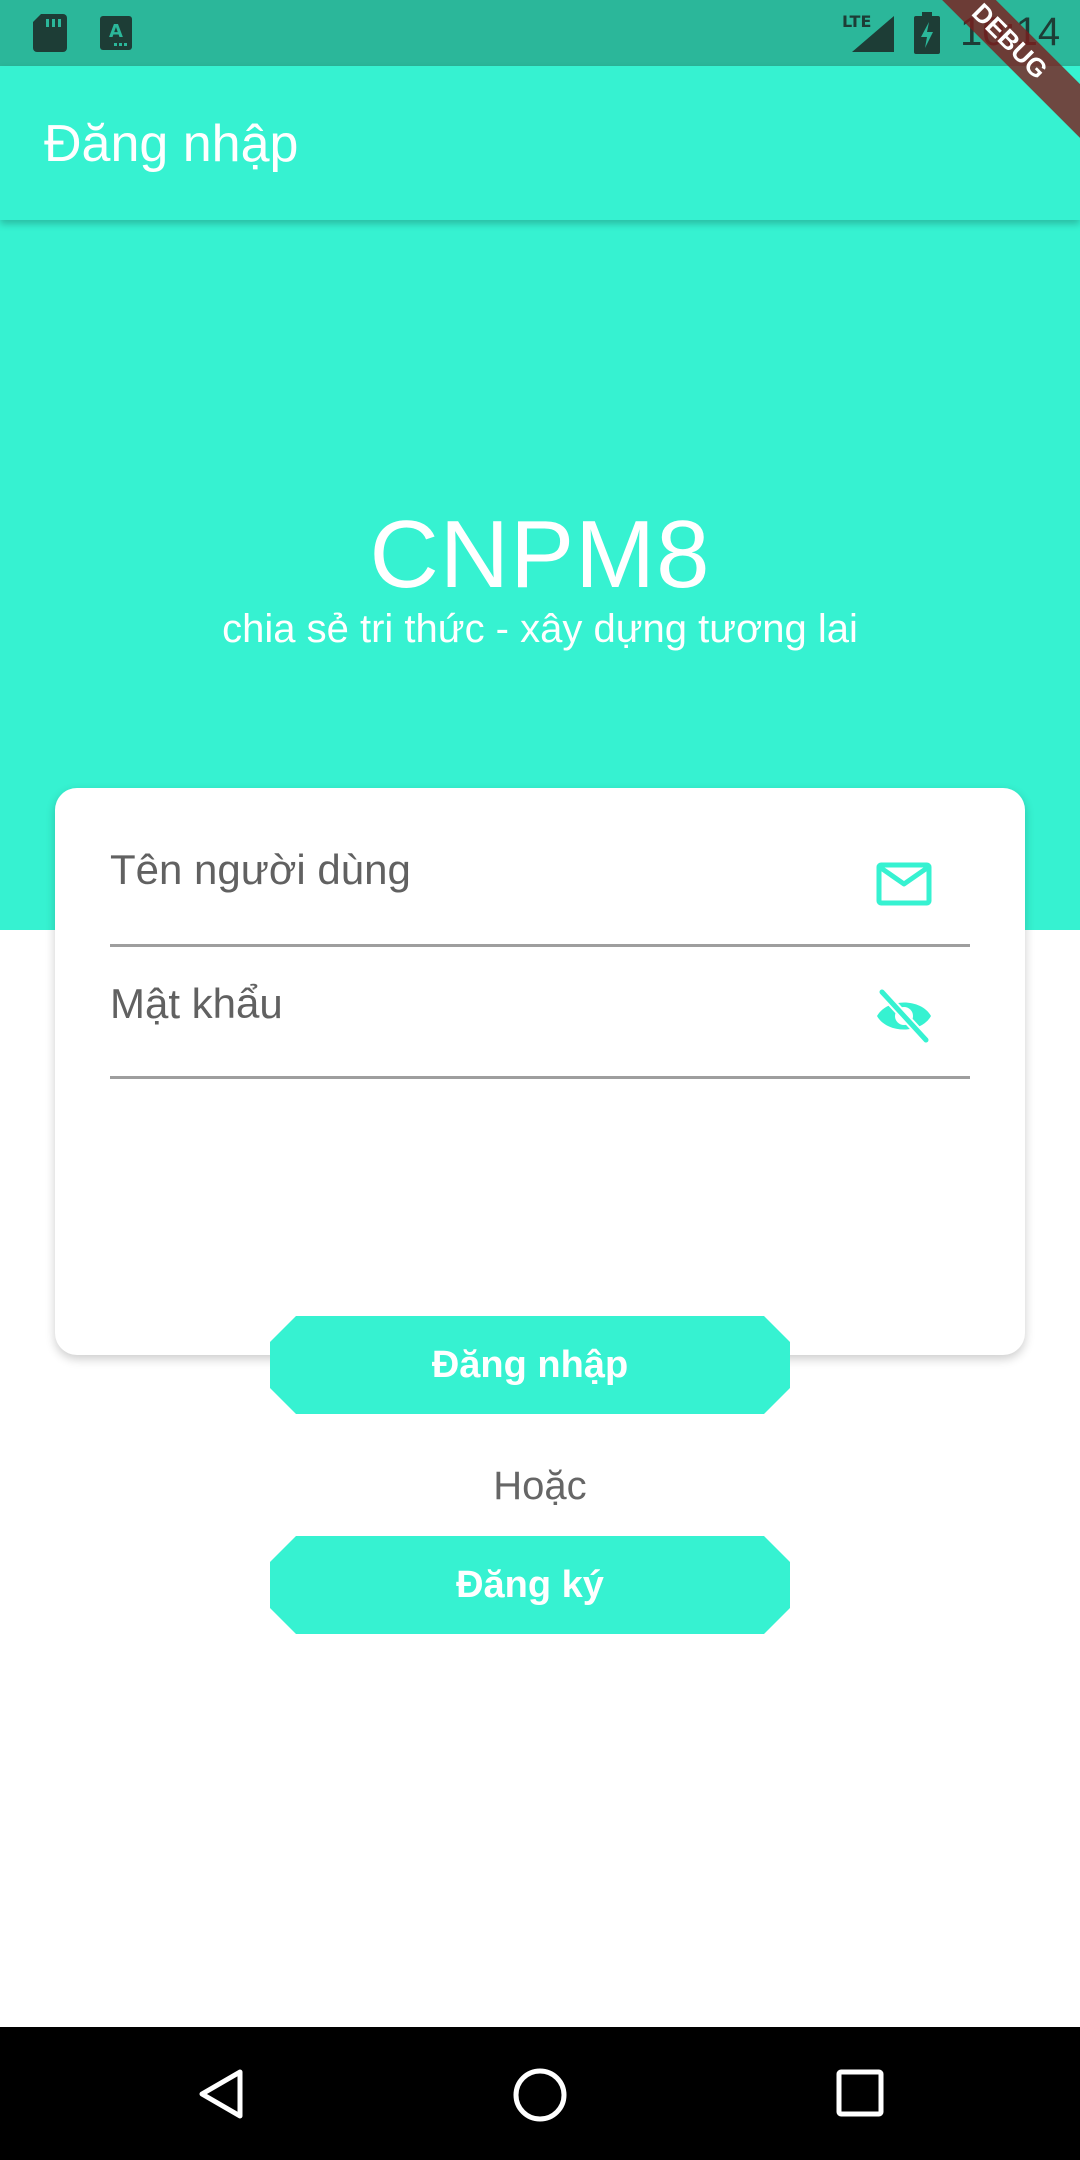 The width and height of the screenshot is (1080, 2160). I want to click on navigation-bar, so click(540, 2093).